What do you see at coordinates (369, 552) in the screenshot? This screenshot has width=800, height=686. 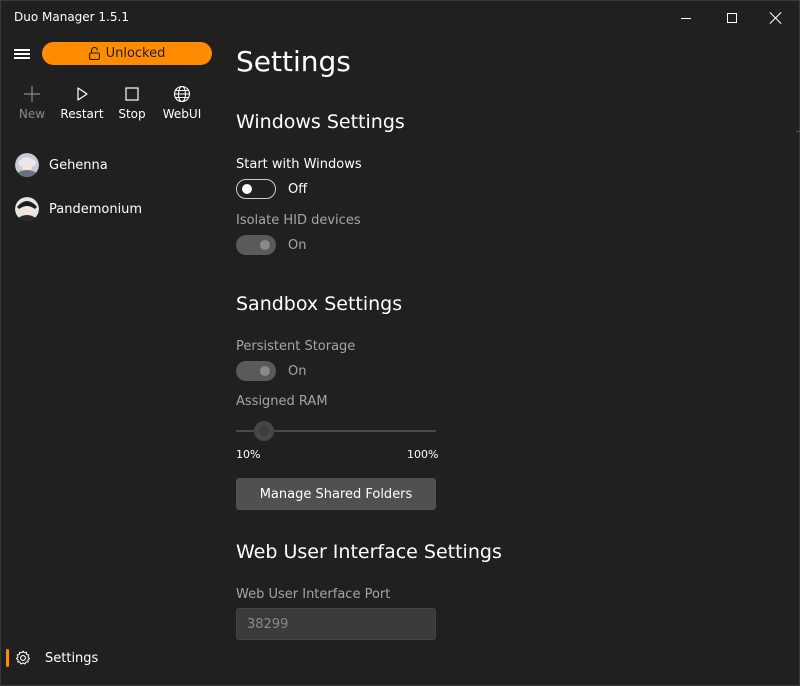 I see `section-title-web: Web User Interface Settings` at bounding box center [369, 552].